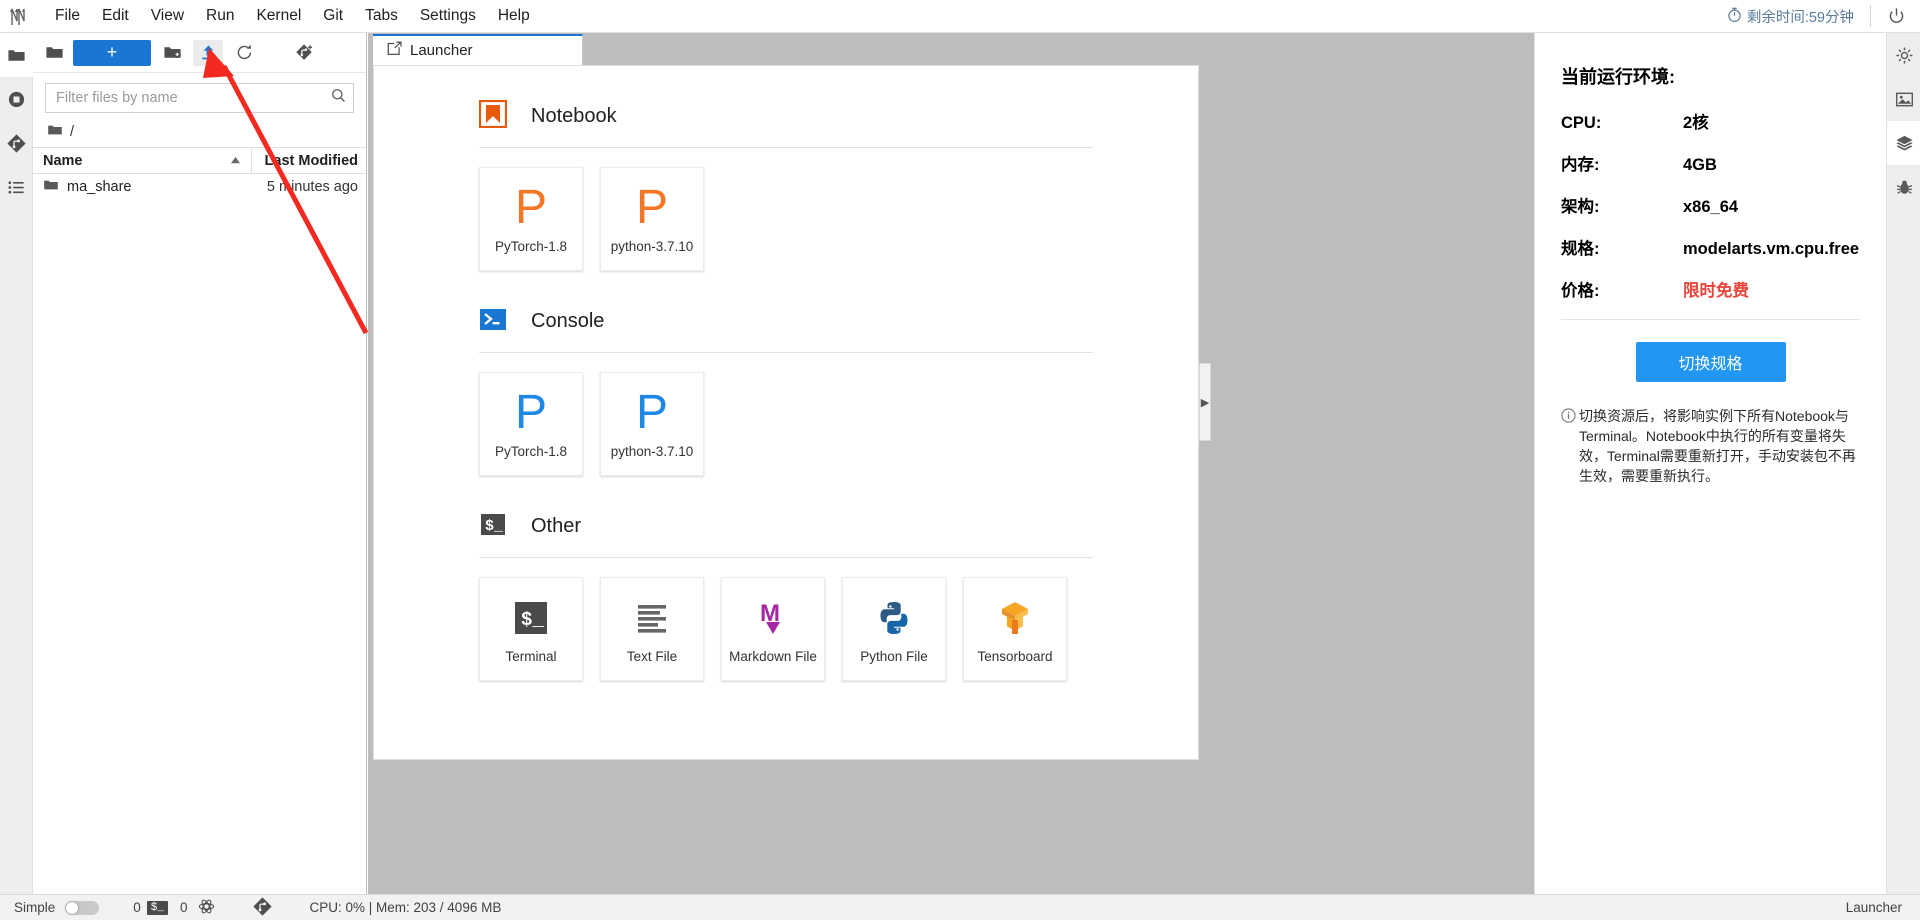 This screenshot has height=920, width=1920. Describe the element at coordinates (1015, 656) in the screenshot. I see `card-label: Tensorboard` at that location.